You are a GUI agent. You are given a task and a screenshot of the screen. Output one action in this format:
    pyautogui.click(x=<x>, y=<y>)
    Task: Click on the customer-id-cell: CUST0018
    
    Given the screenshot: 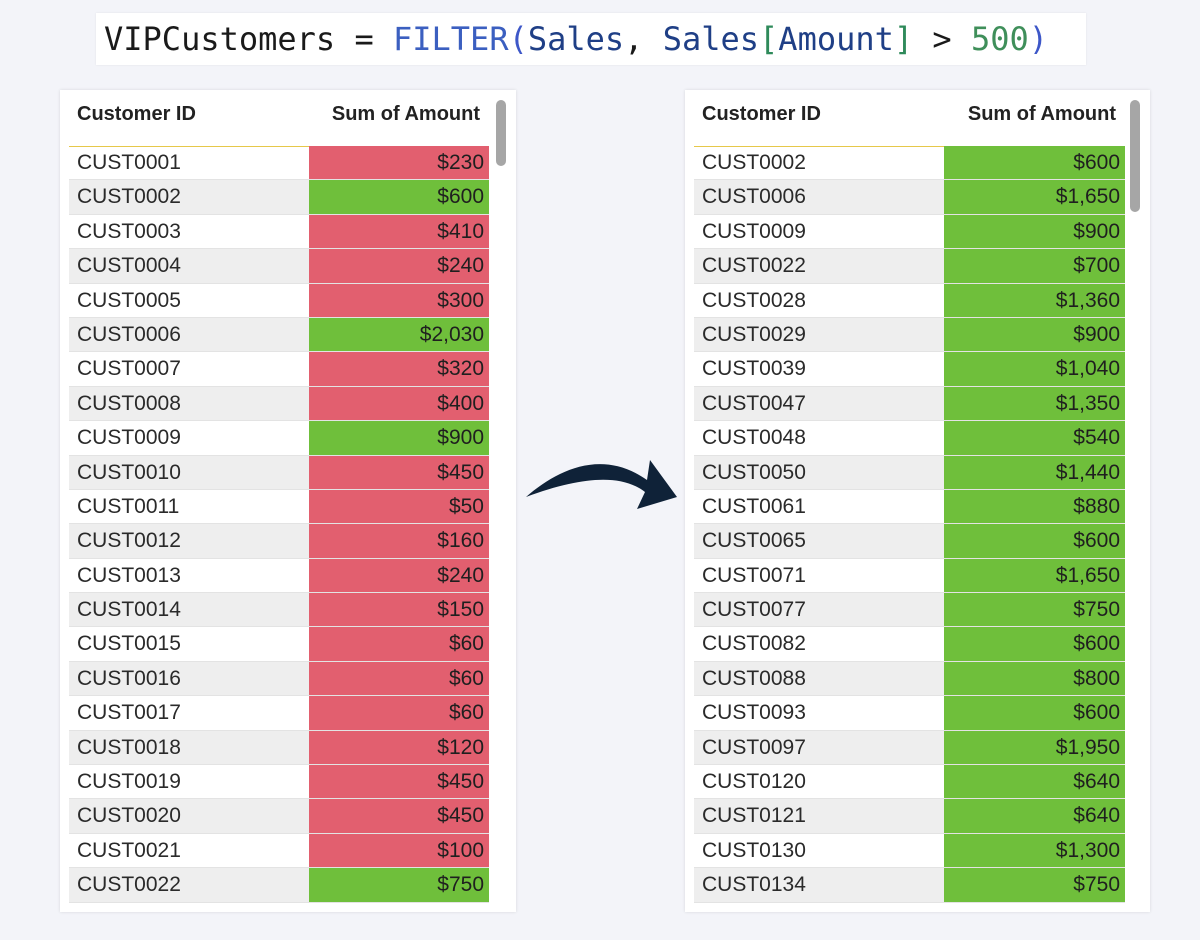 What is the action you would take?
    pyautogui.click(x=129, y=747)
    